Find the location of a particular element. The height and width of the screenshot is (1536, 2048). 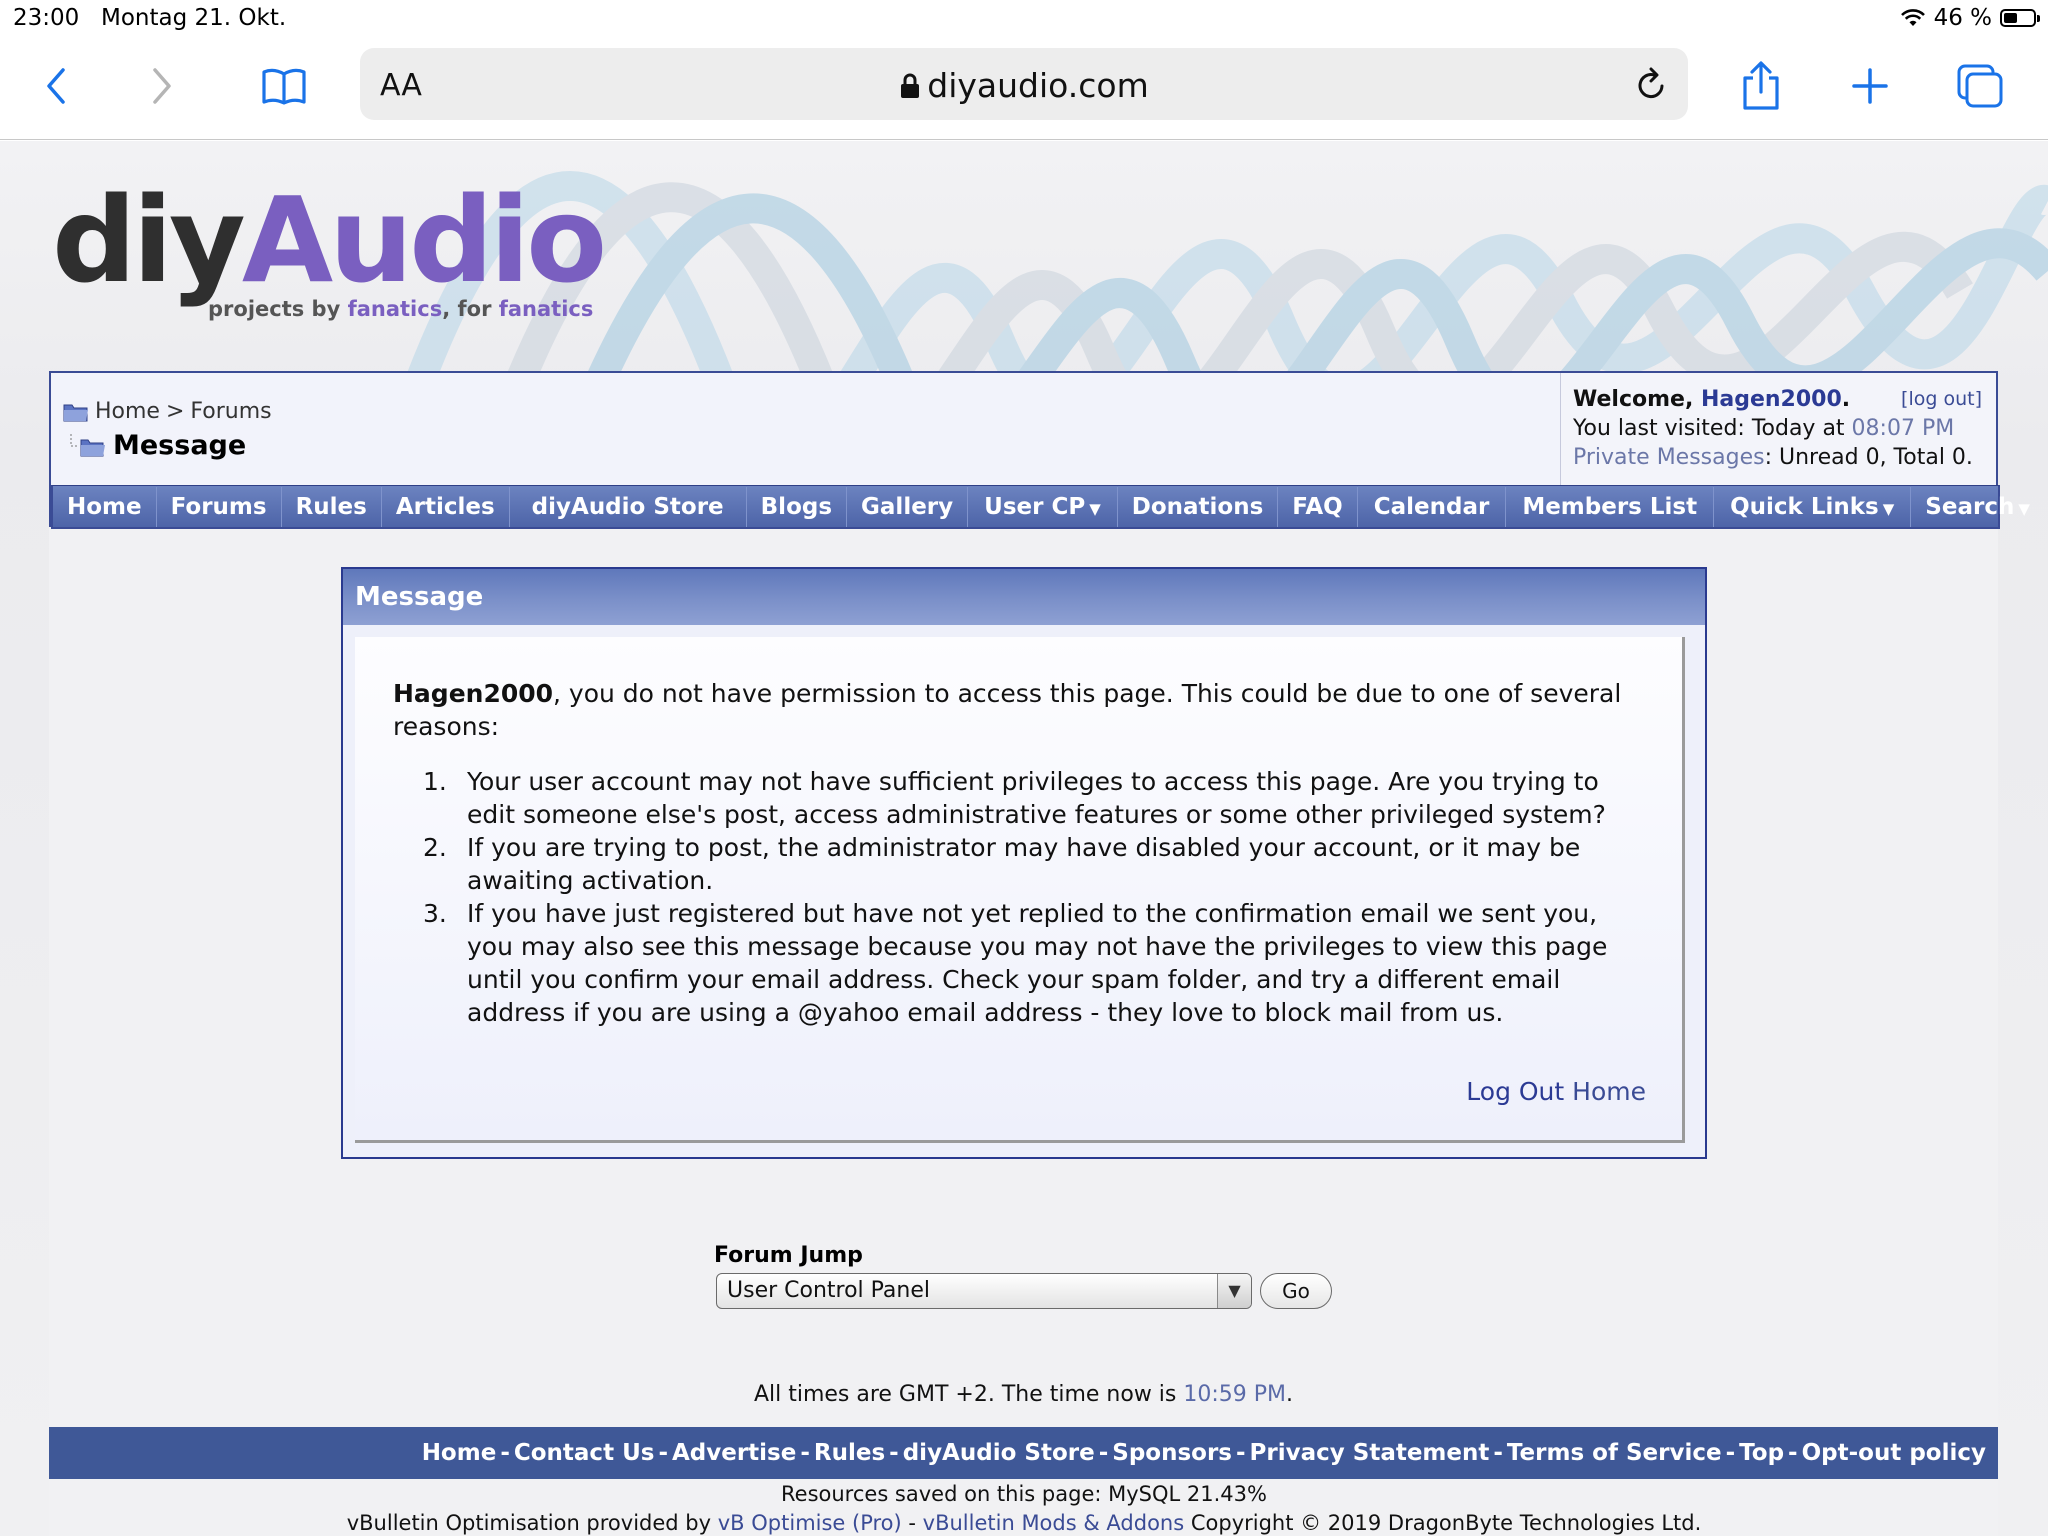

breadcrumb-home: Home is located at coordinates (127, 411).